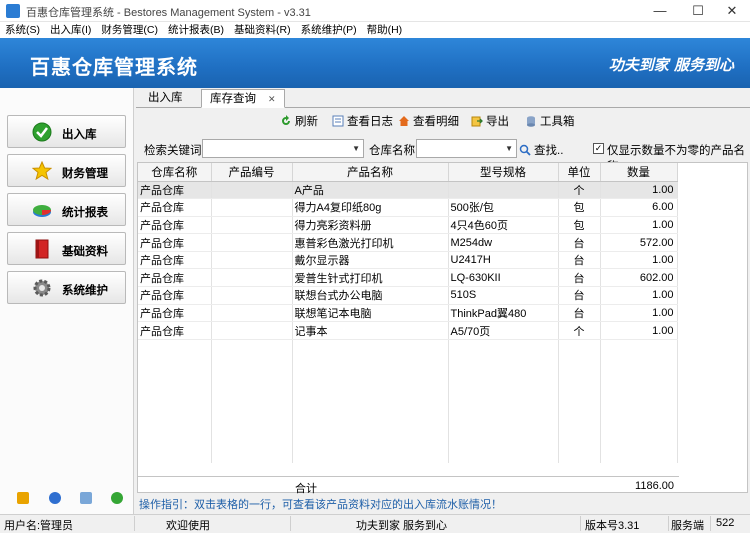 This screenshot has width=750, height=533. Describe the element at coordinates (299, 122) in the screenshot. I see `refresh-button: 刷新` at that location.